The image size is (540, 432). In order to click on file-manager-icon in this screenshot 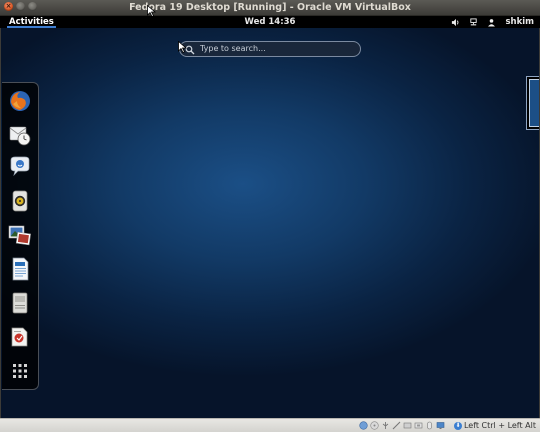, I will do `click(20, 303)`.